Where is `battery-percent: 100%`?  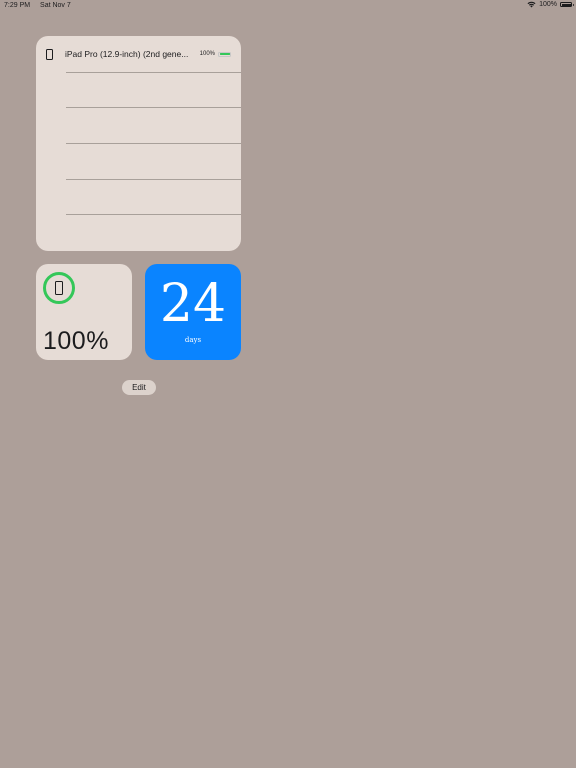 battery-percent: 100% is located at coordinates (76, 341).